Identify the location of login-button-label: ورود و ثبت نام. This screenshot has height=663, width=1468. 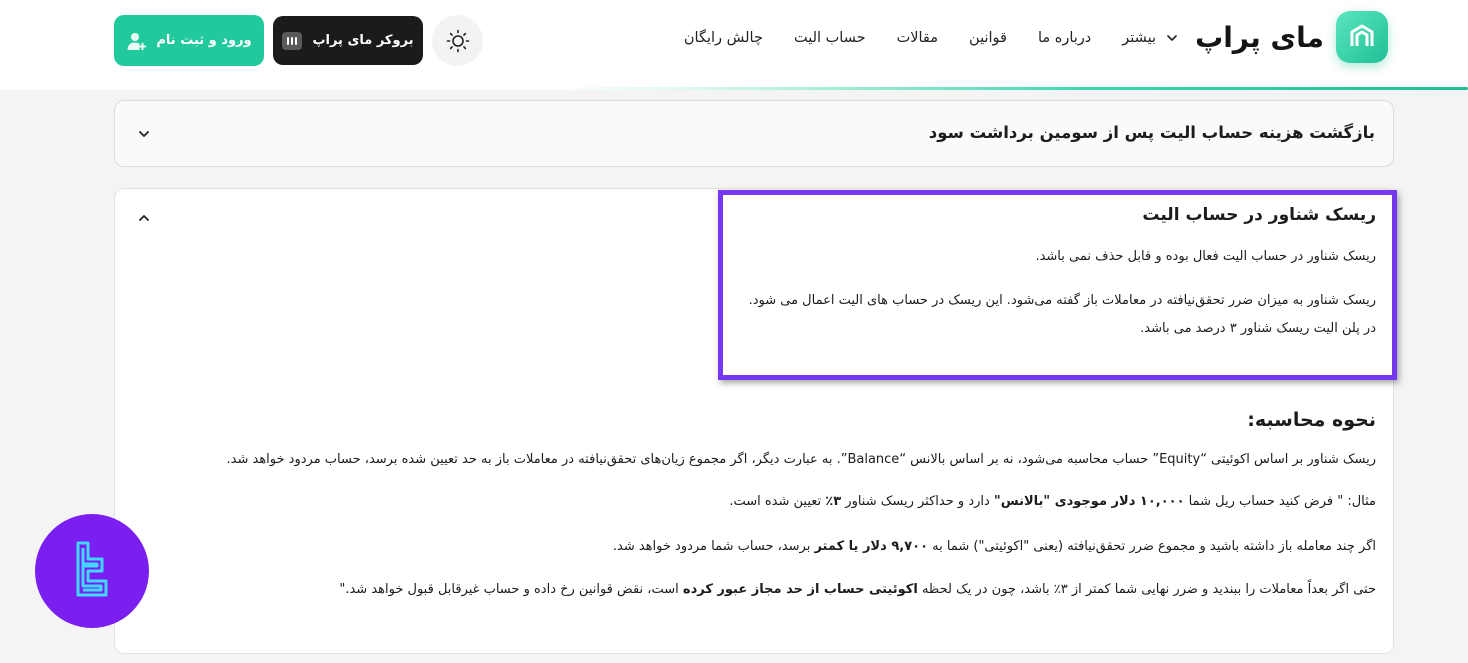
(204, 40).